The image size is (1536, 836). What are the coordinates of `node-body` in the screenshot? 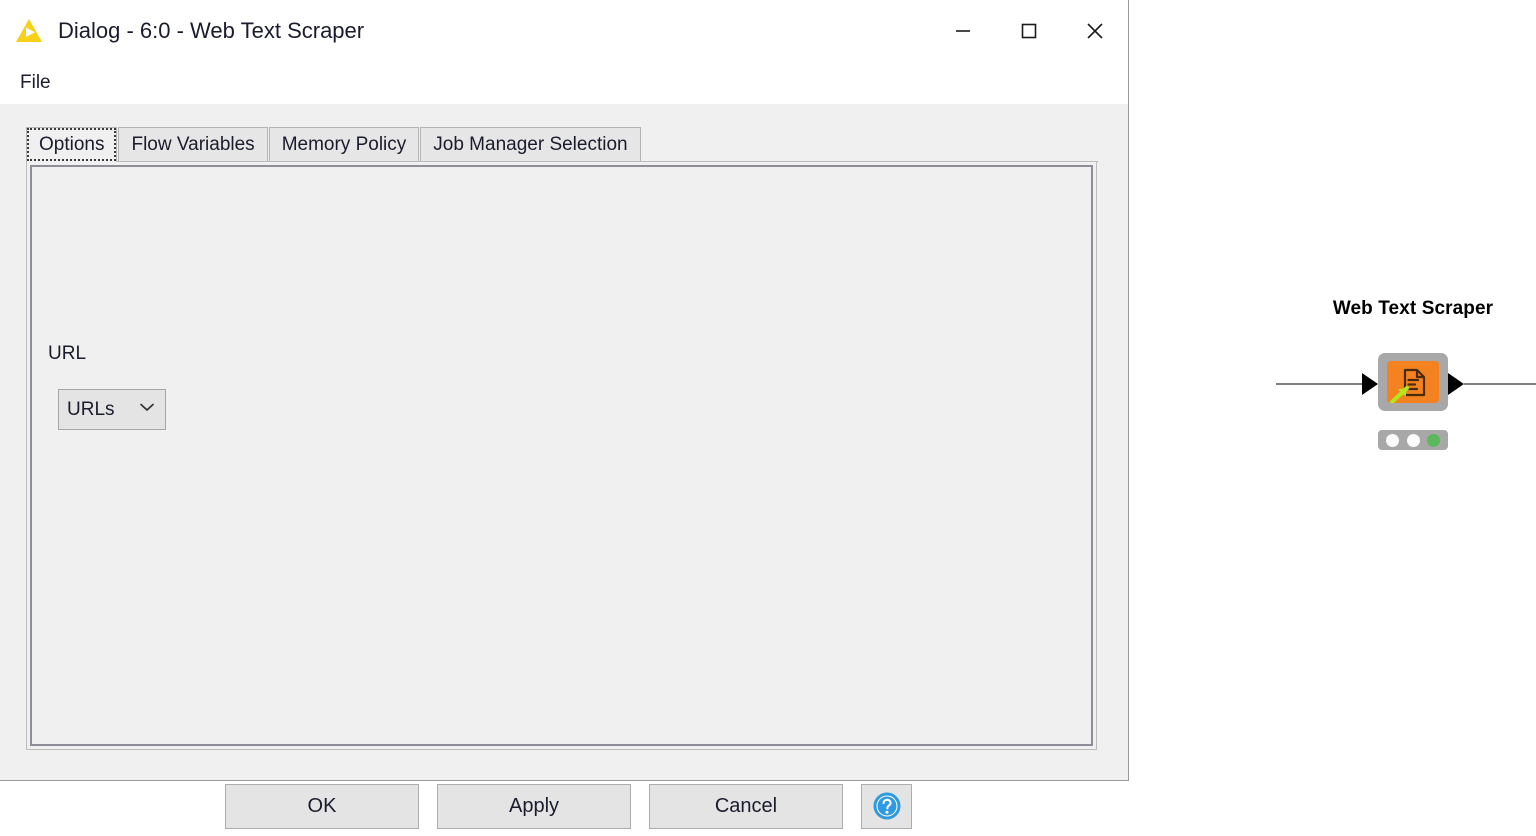 It's located at (1413, 382).